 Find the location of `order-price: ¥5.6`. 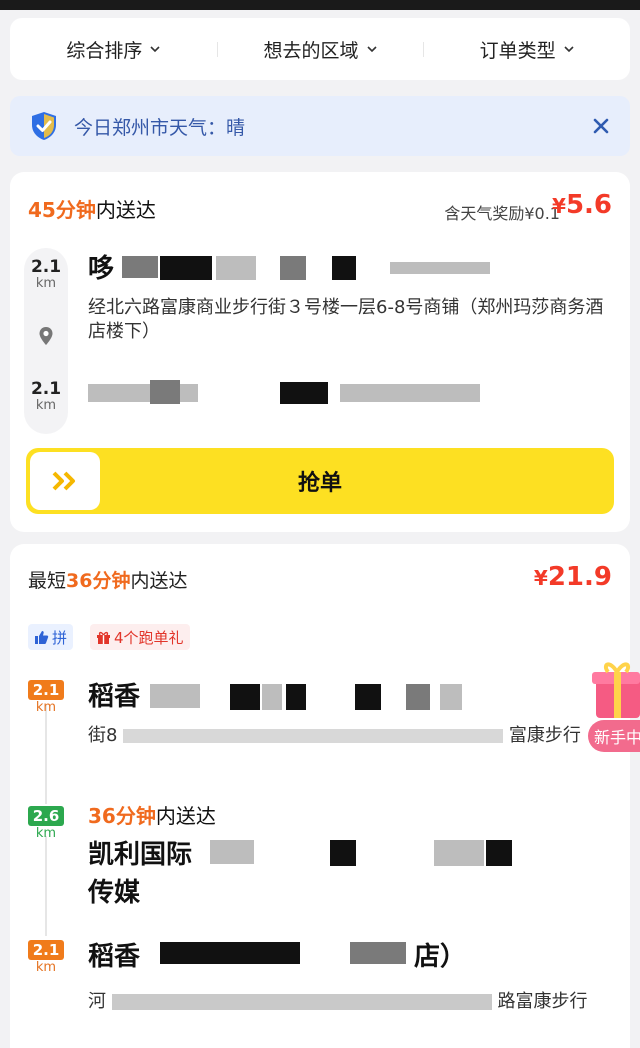

order-price: ¥5.6 is located at coordinates (582, 205).